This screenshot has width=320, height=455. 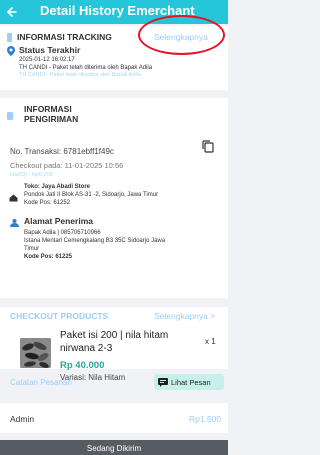 I want to click on store-name: Toko: Jaya Abadi Store, so click(x=57, y=187).